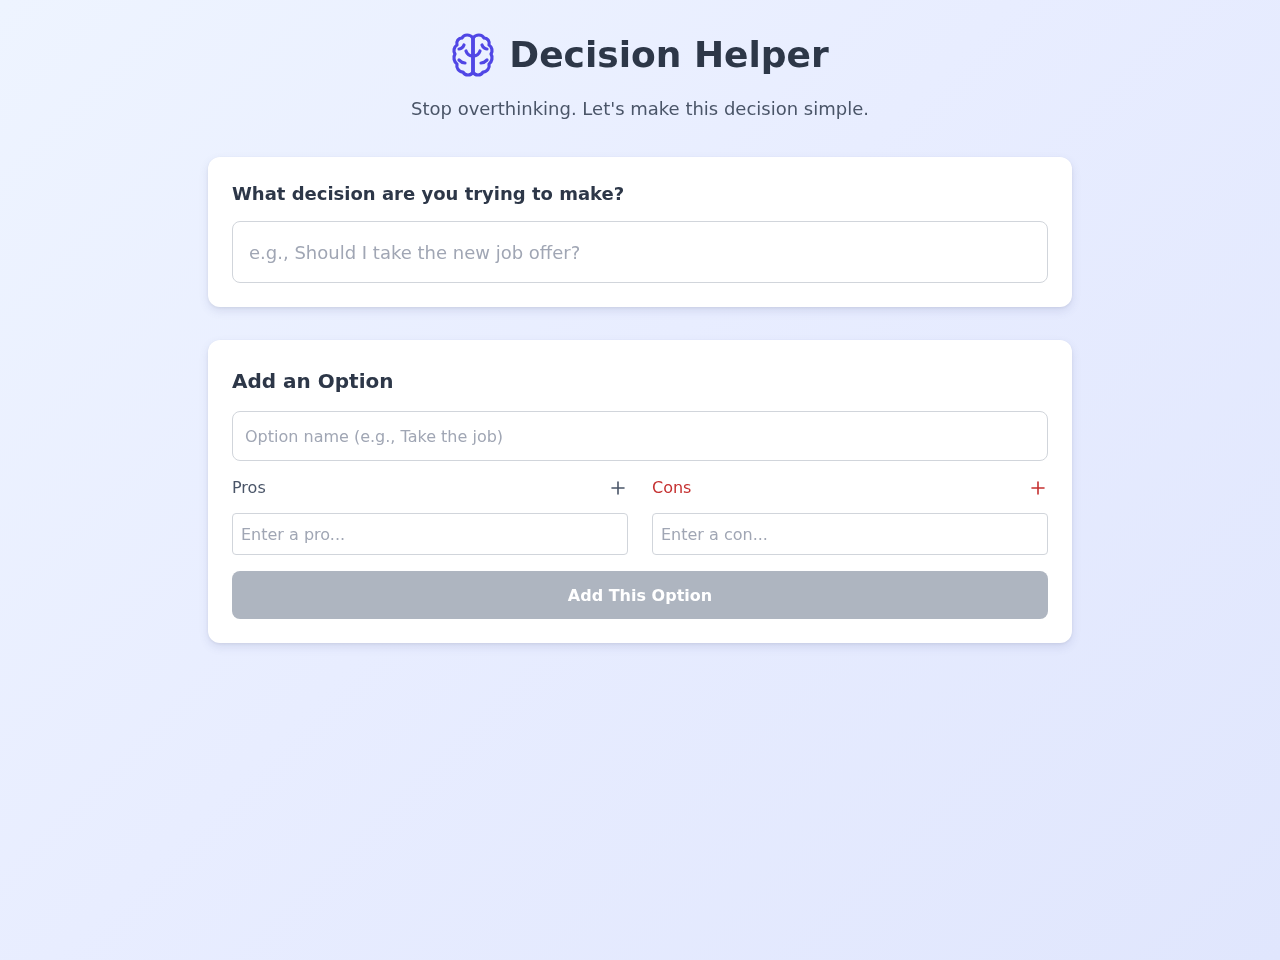  What do you see at coordinates (672, 488) in the screenshot?
I see `list-label: Cons` at bounding box center [672, 488].